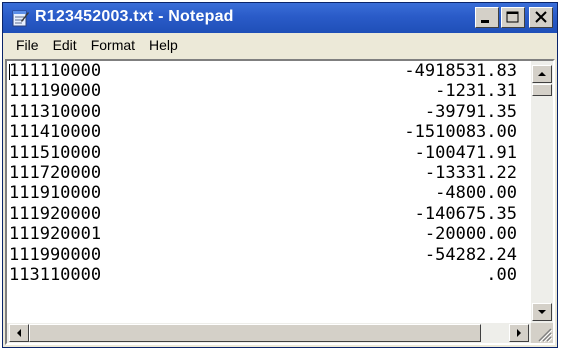  I want to click on menu-file: File, so click(27, 45).